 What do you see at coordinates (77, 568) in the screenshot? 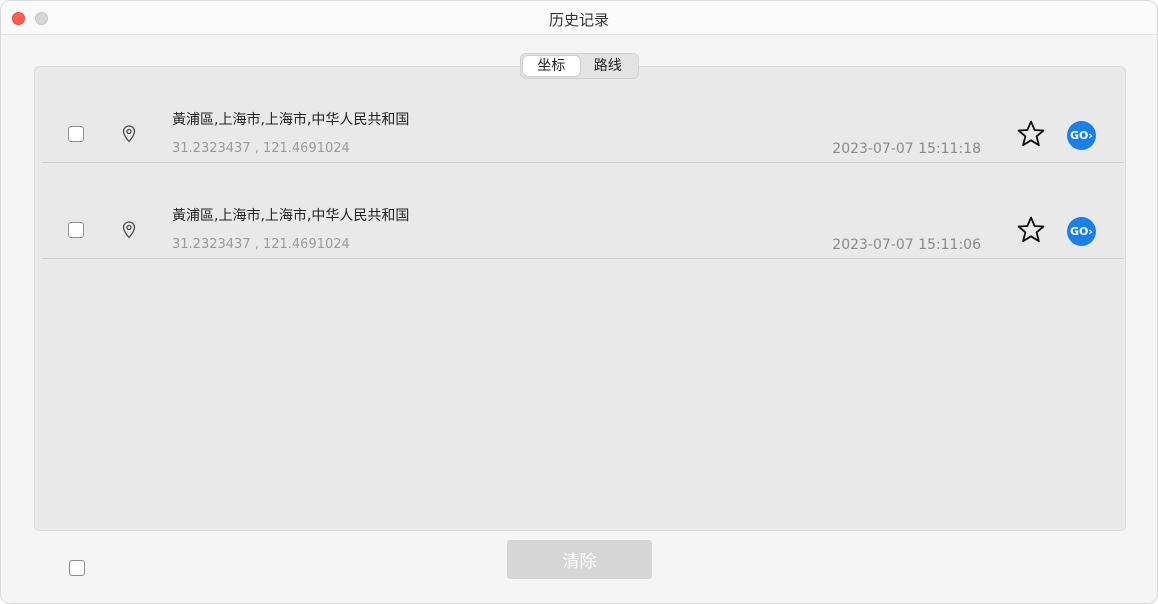
I see `select-all-checkbox` at bounding box center [77, 568].